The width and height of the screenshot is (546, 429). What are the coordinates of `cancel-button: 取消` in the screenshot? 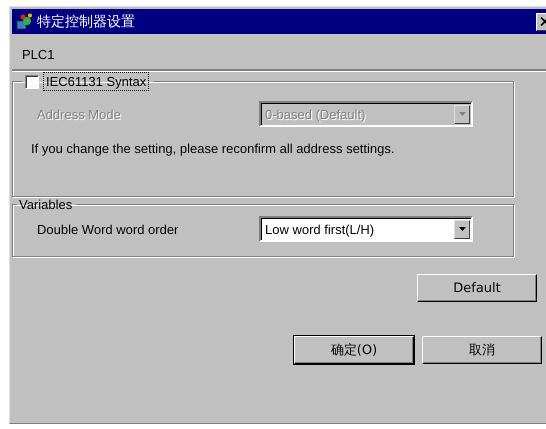 It's located at (482, 350).